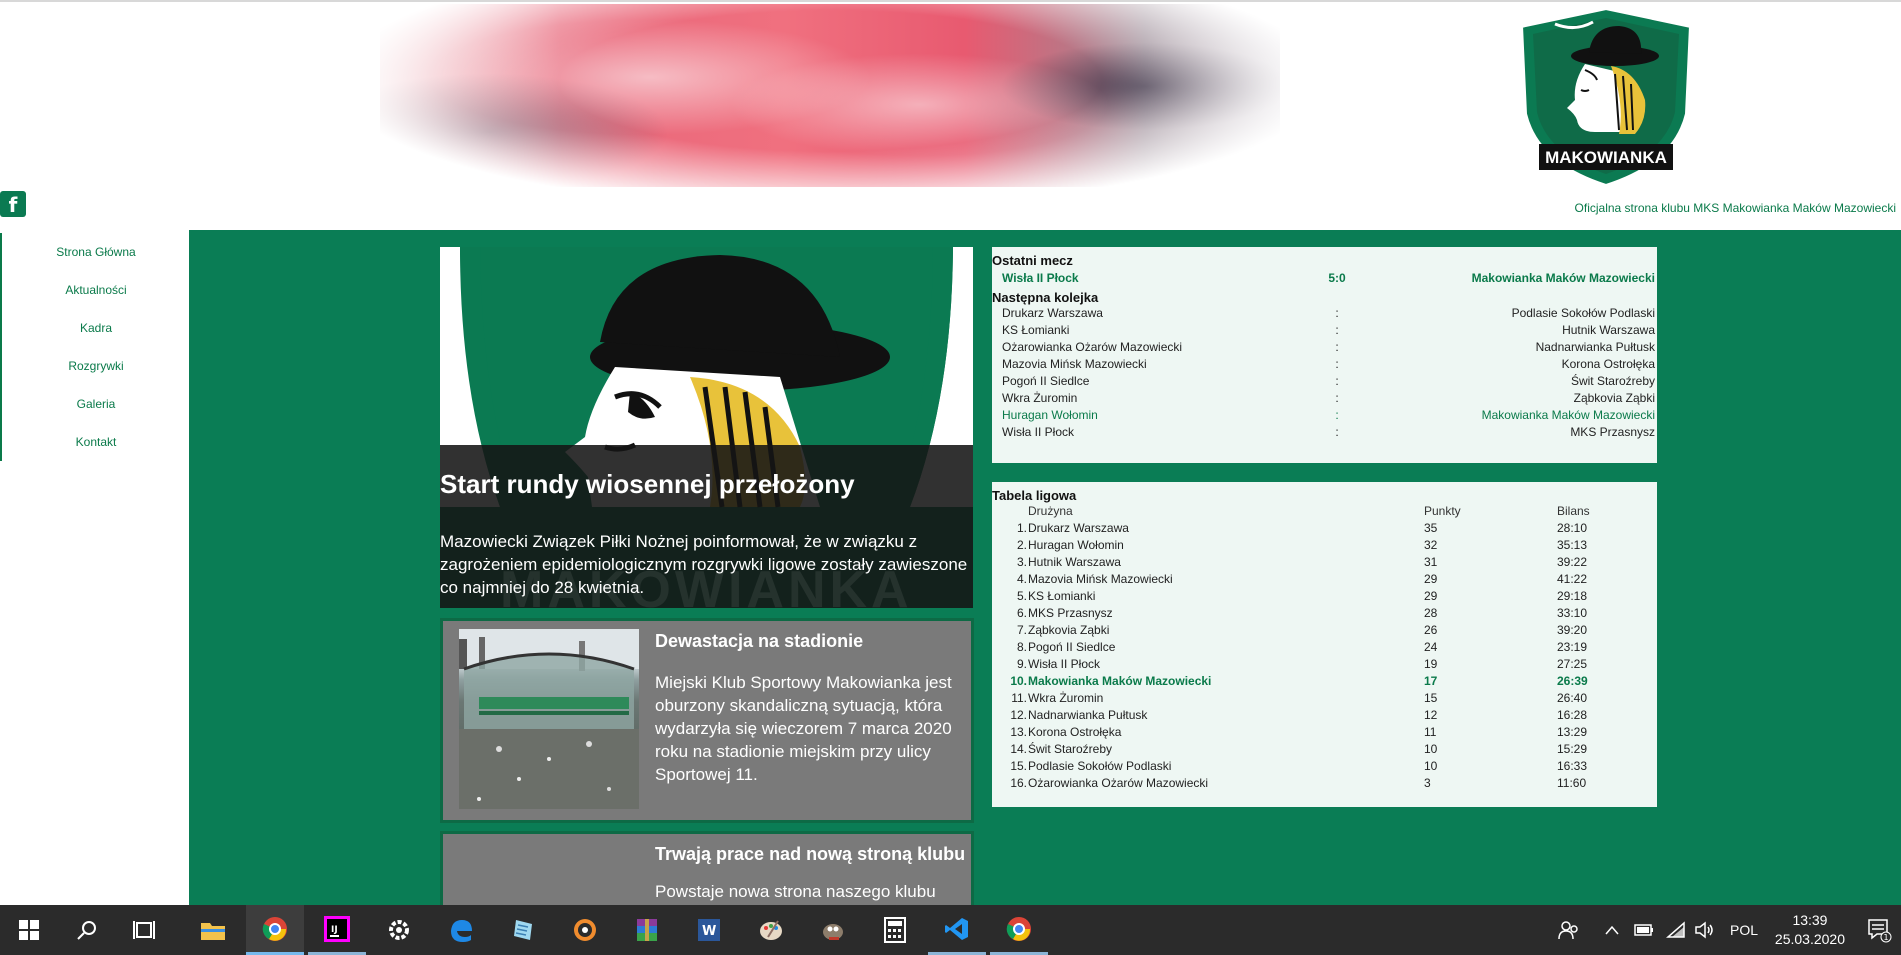  I want to click on table-row: 14. Świt Staroźreby 10 15:29, so click(1324, 749).